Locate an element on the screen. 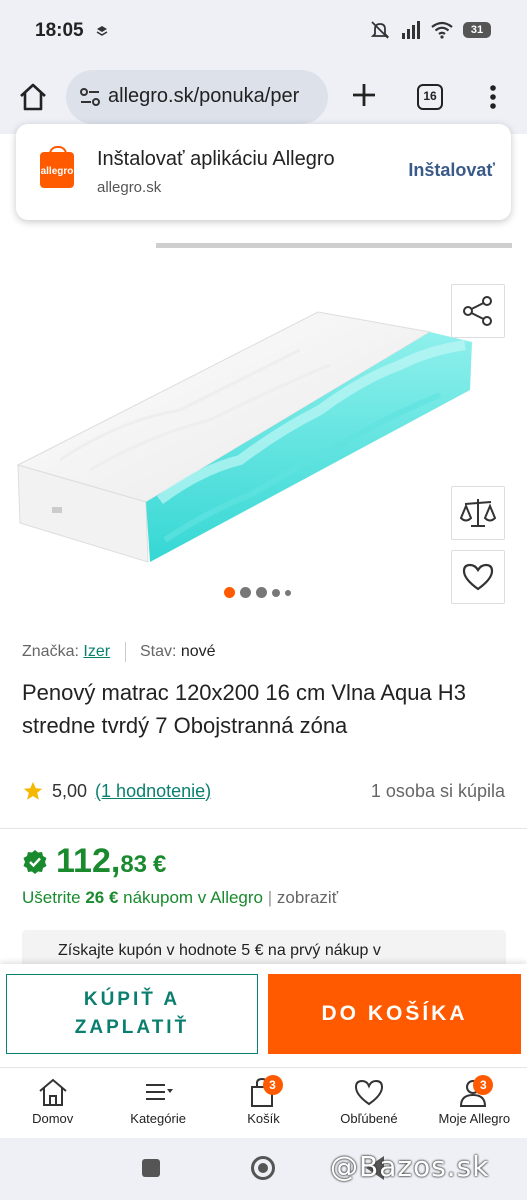  price-currency: € is located at coordinates (160, 864).